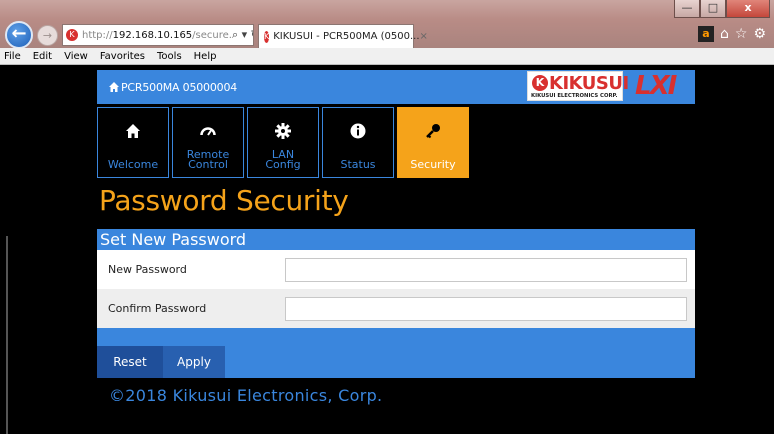 The height and width of the screenshot is (434, 774). Describe the element at coordinates (212, 35) in the screenshot. I see `url-path: /secure.` at that location.